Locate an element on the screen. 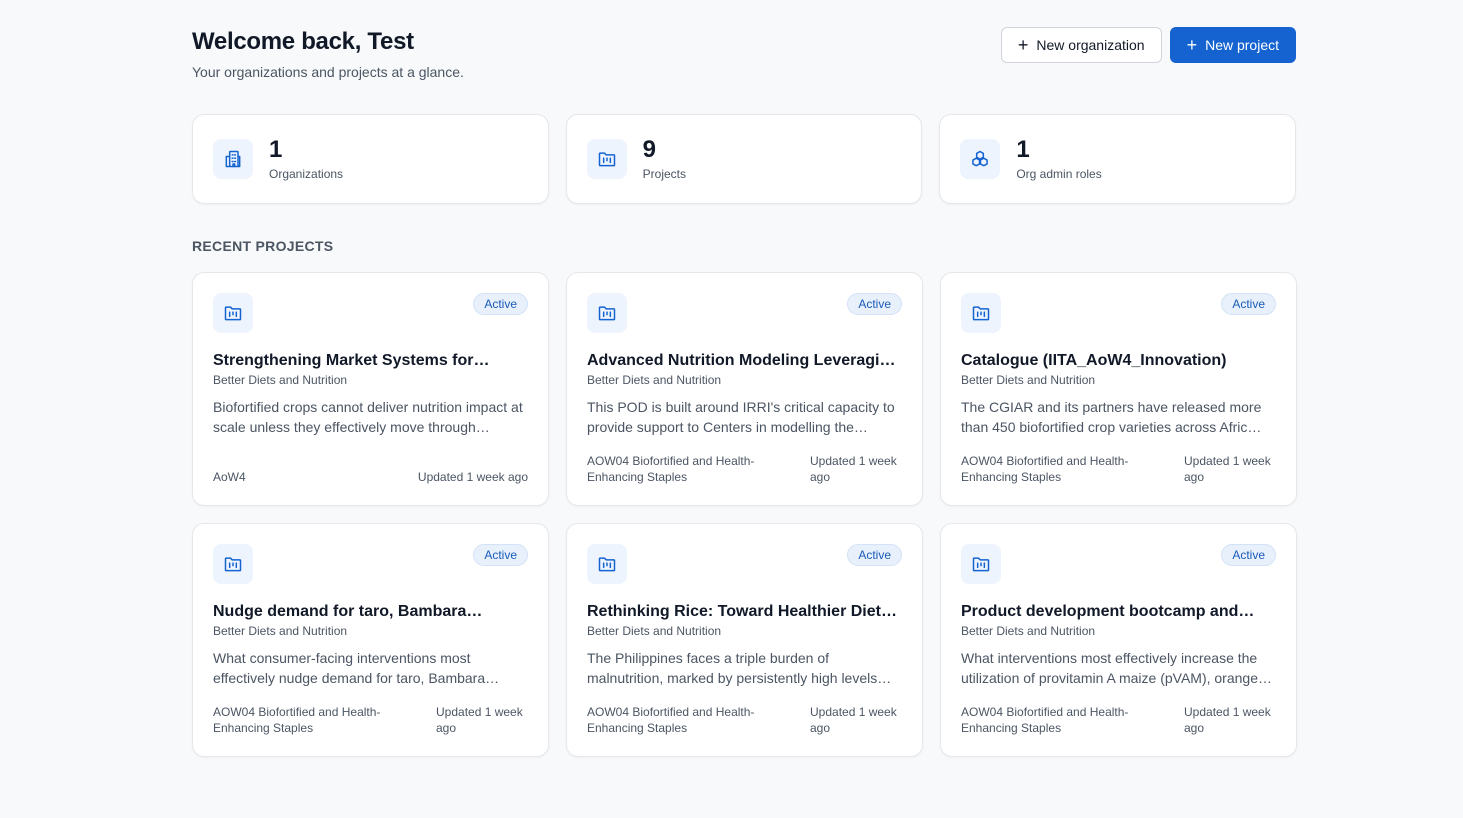 Image resolution: width=1463 pixels, height=818 pixels. header-actions: + New organization + New project is located at coordinates (1148, 45).